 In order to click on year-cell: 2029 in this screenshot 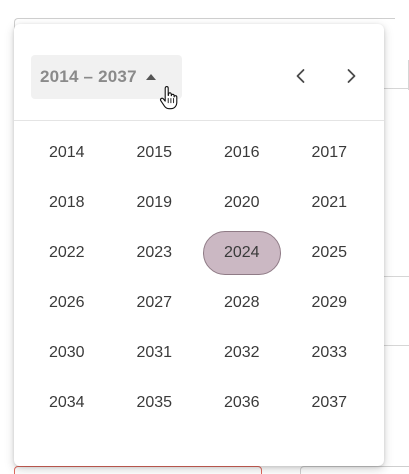, I will do `click(330, 303)`.